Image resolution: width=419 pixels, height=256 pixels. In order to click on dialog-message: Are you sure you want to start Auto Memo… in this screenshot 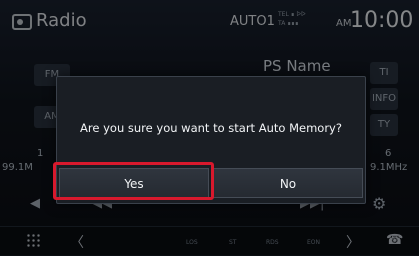, I will do `click(211, 128)`.